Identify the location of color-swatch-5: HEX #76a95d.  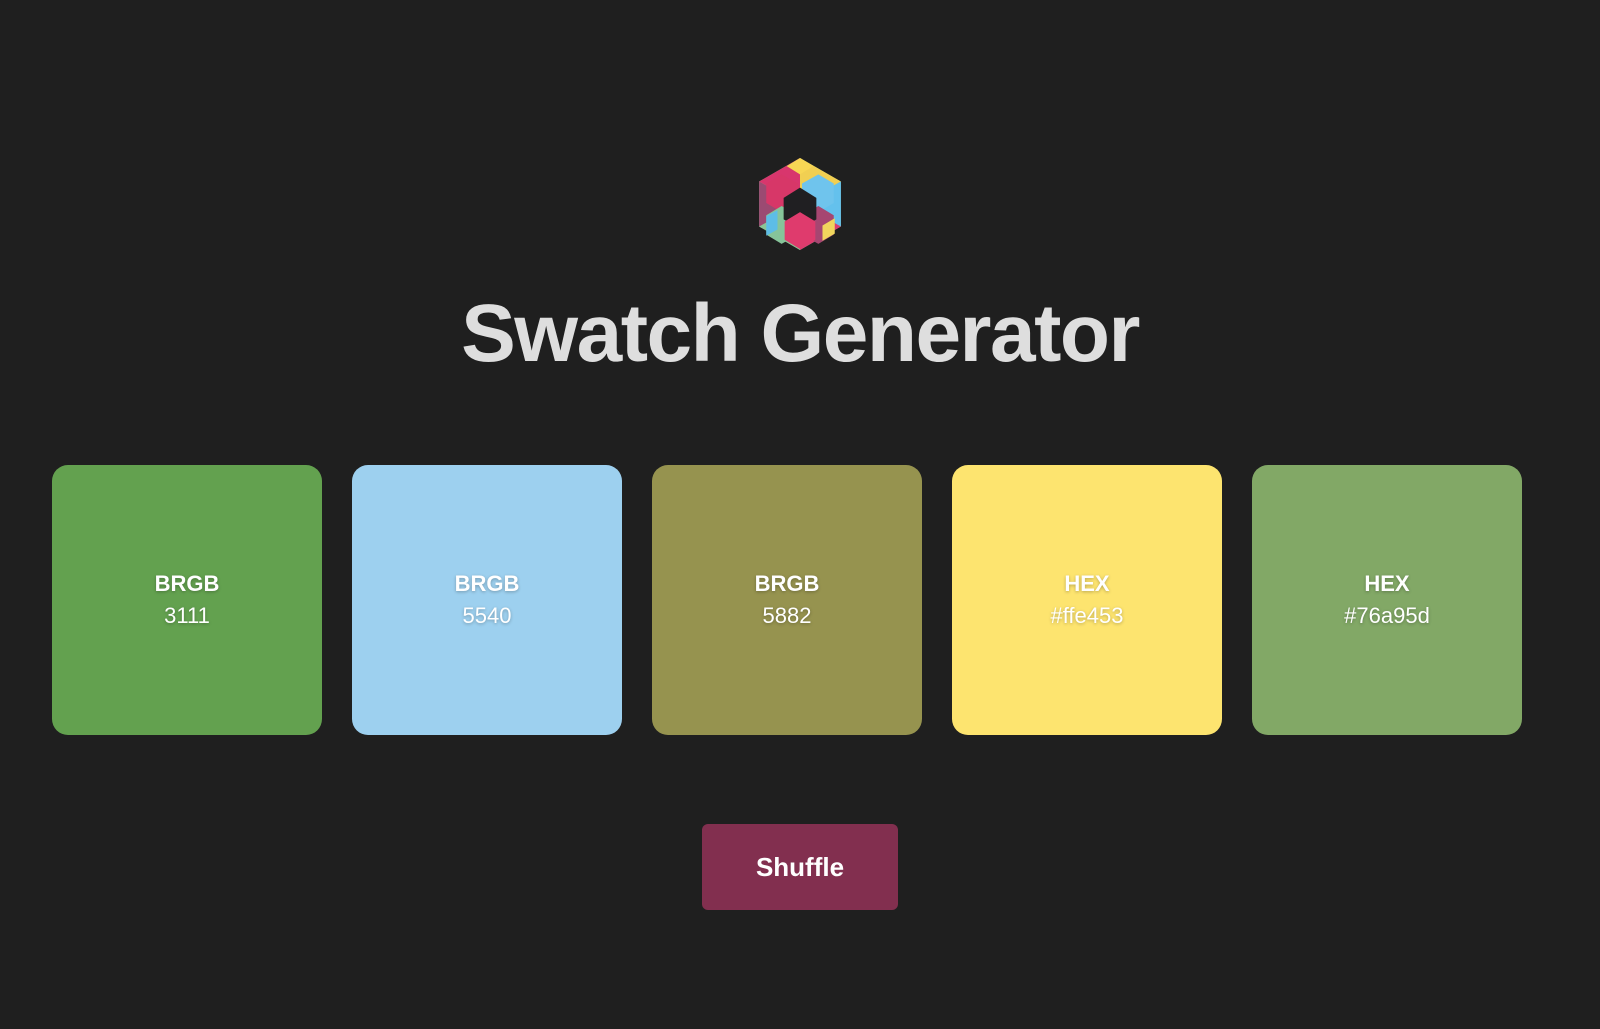
(1387, 600).